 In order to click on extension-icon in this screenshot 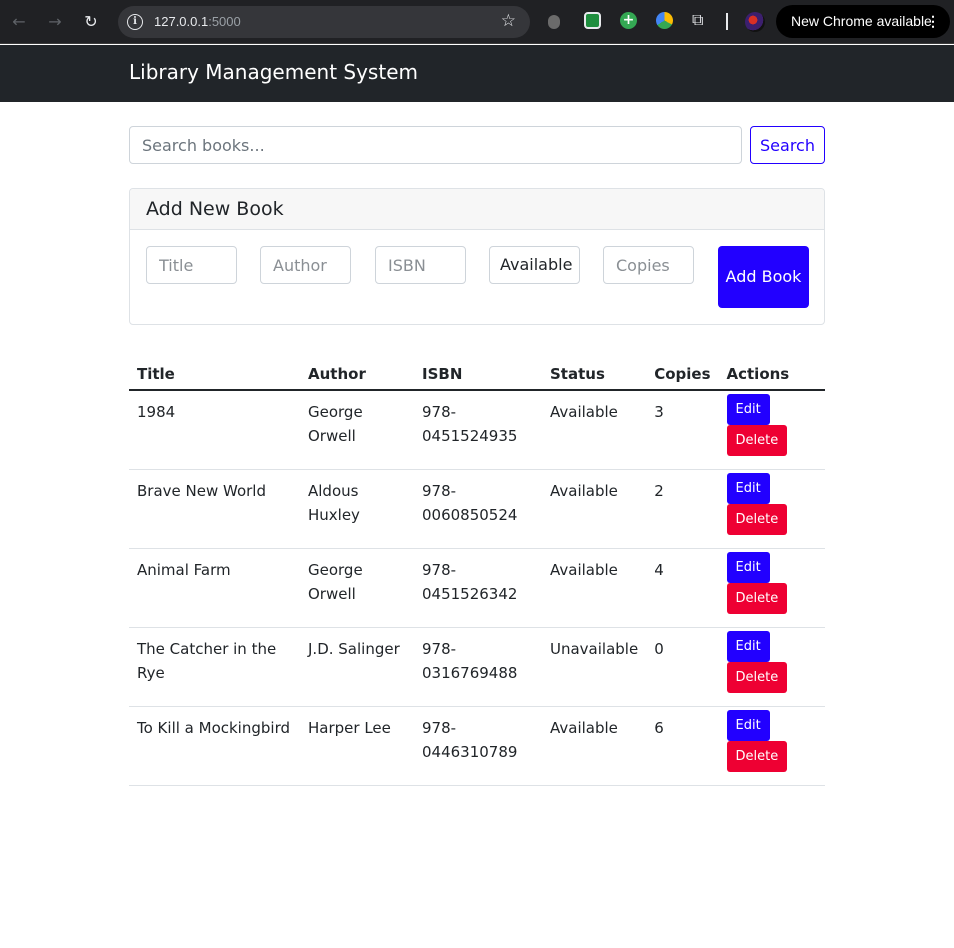, I will do `click(554, 22)`.